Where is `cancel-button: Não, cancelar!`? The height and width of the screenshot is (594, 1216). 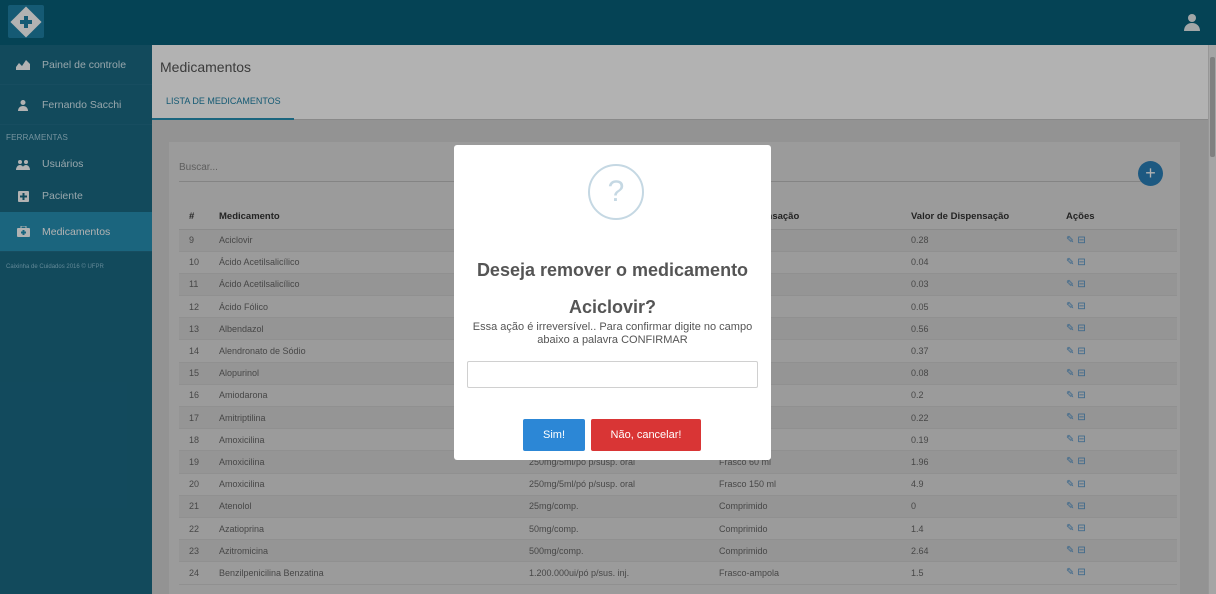 cancel-button: Não, cancelar! is located at coordinates (646, 435).